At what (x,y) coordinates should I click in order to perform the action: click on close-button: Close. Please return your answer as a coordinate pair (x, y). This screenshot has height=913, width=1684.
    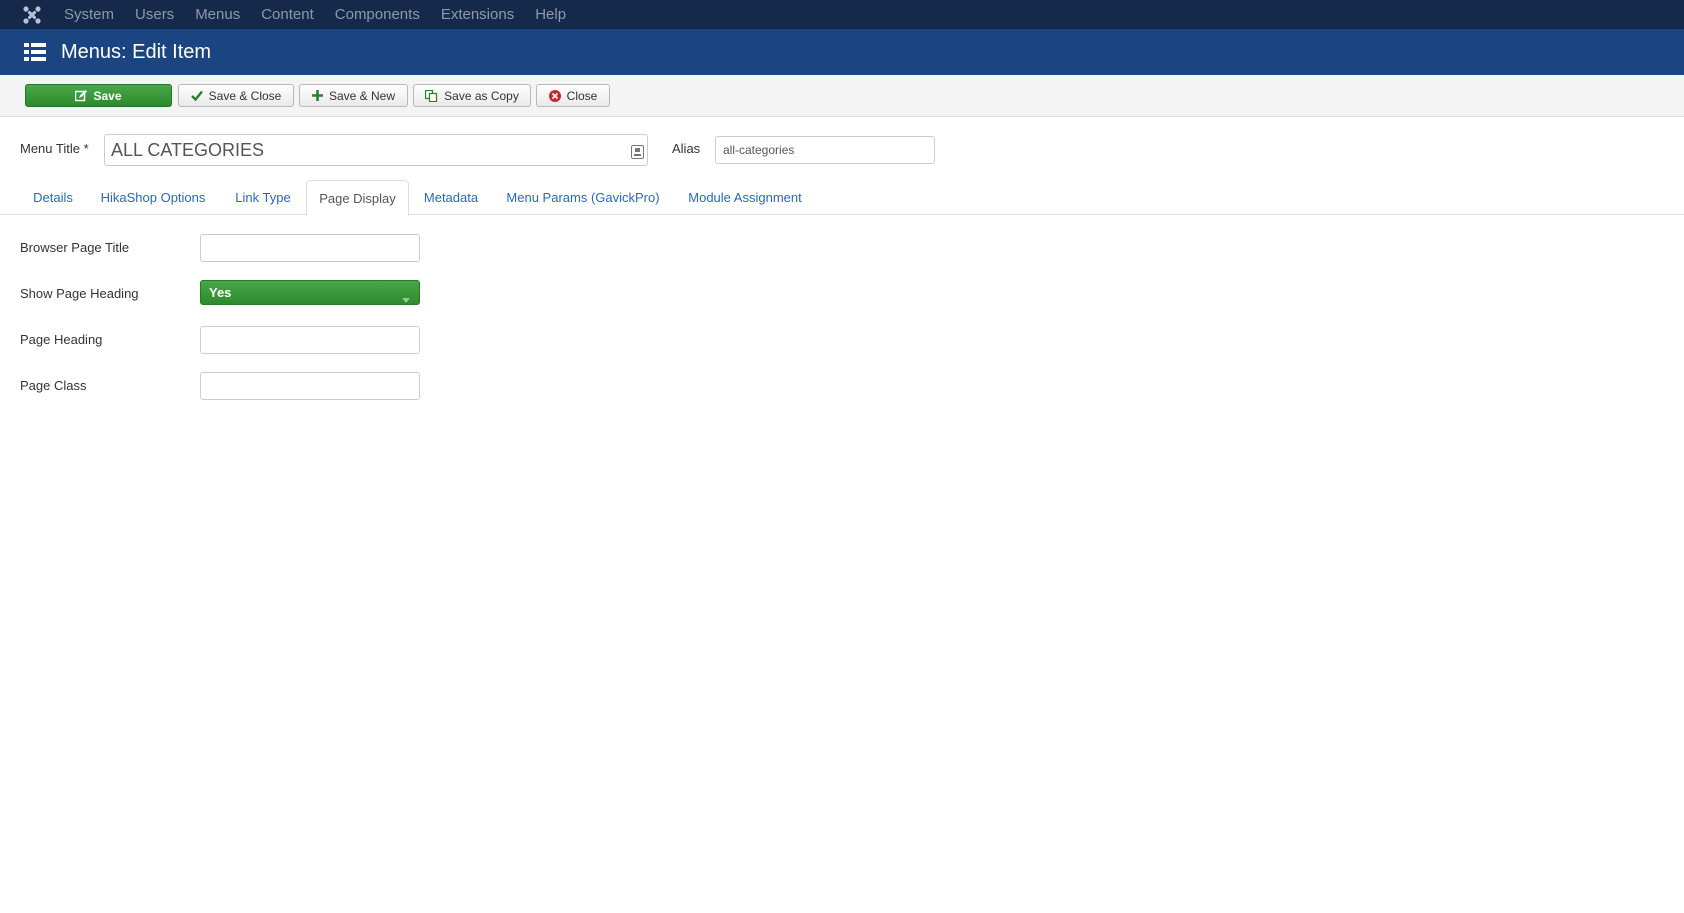
    Looking at the image, I should click on (573, 95).